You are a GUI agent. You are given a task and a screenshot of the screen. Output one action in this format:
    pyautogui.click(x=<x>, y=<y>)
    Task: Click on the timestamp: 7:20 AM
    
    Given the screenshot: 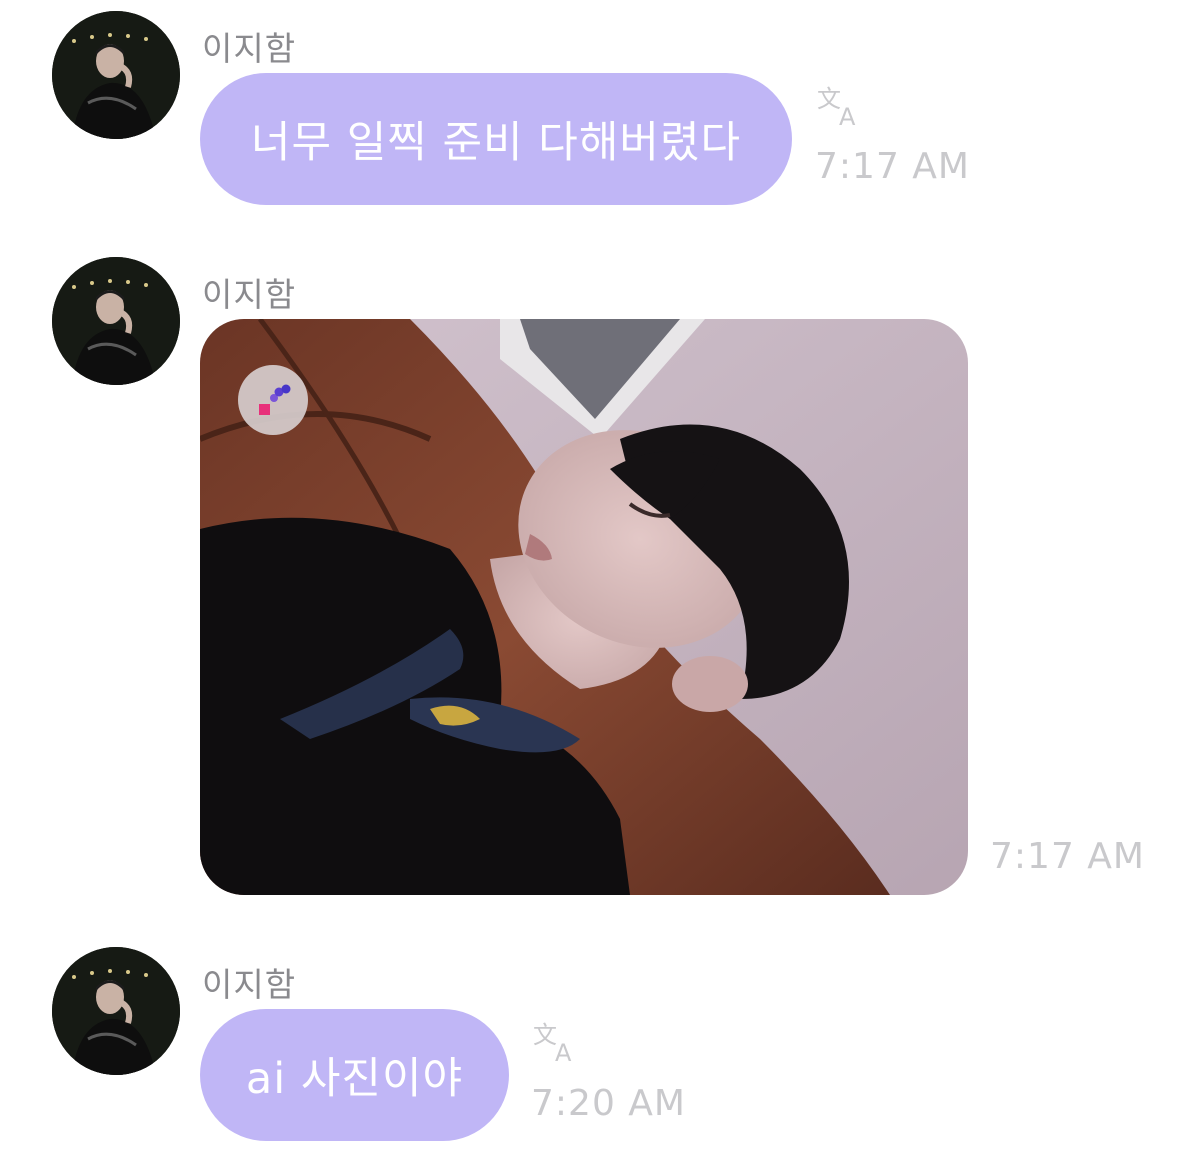 What is the action you would take?
    pyautogui.click(x=608, y=1103)
    